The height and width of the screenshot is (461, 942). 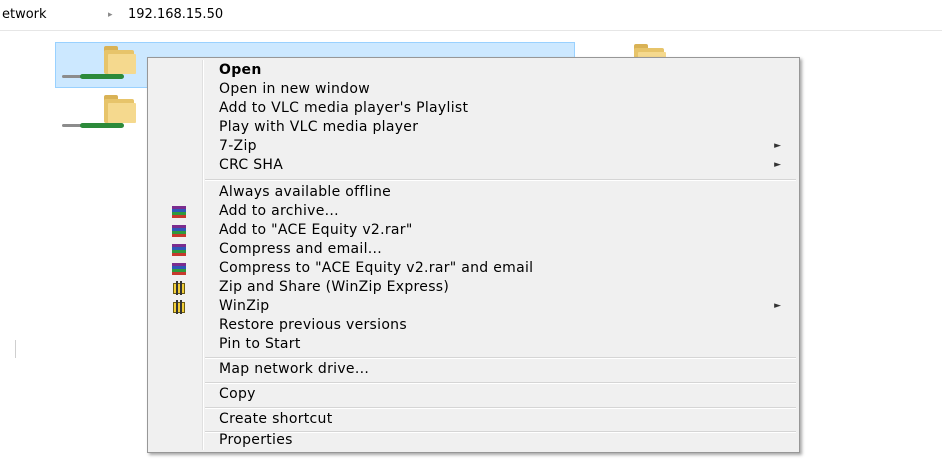 I want to click on breadcrumb-network: etwork, so click(x=24, y=15).